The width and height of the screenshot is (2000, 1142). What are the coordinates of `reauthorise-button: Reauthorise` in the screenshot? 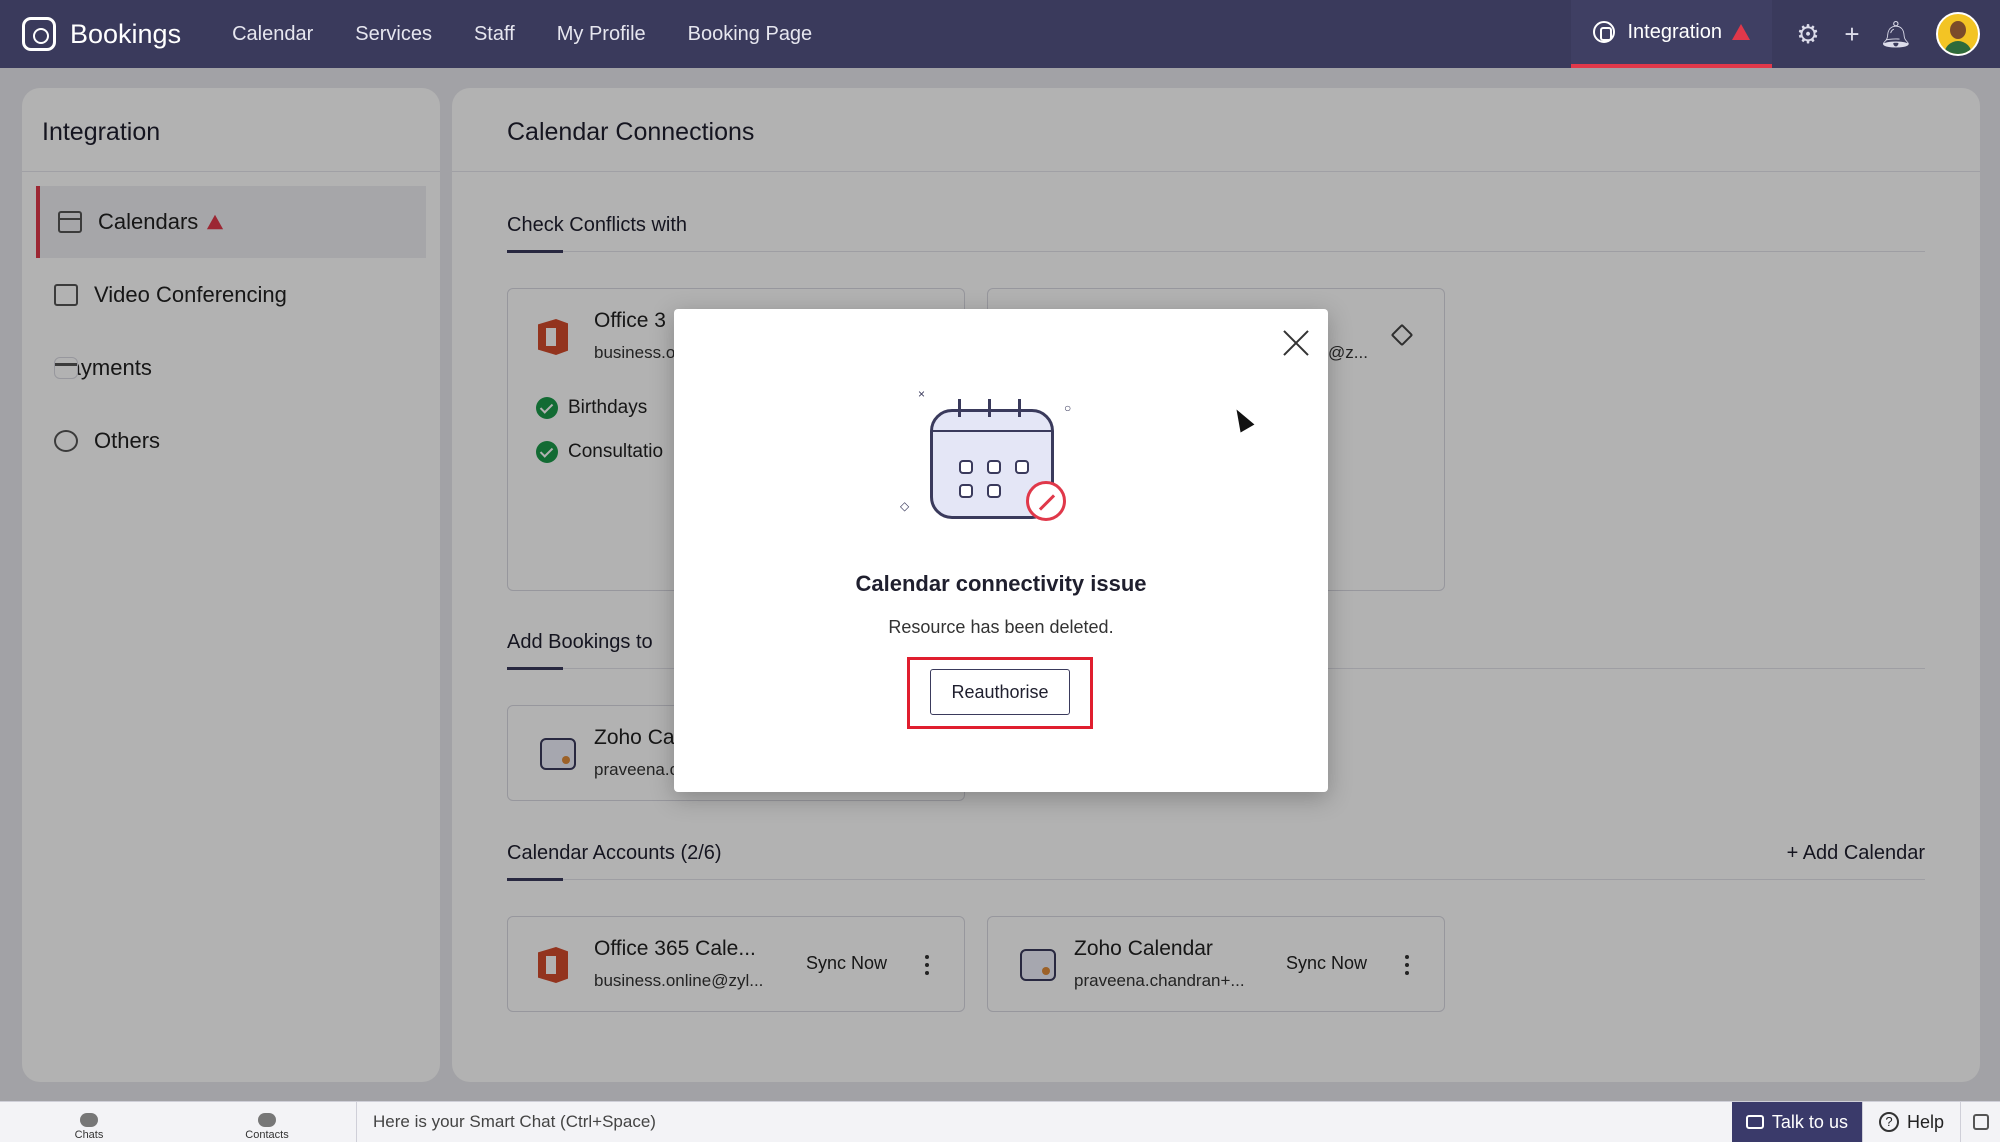 It's located at (1000, 692).